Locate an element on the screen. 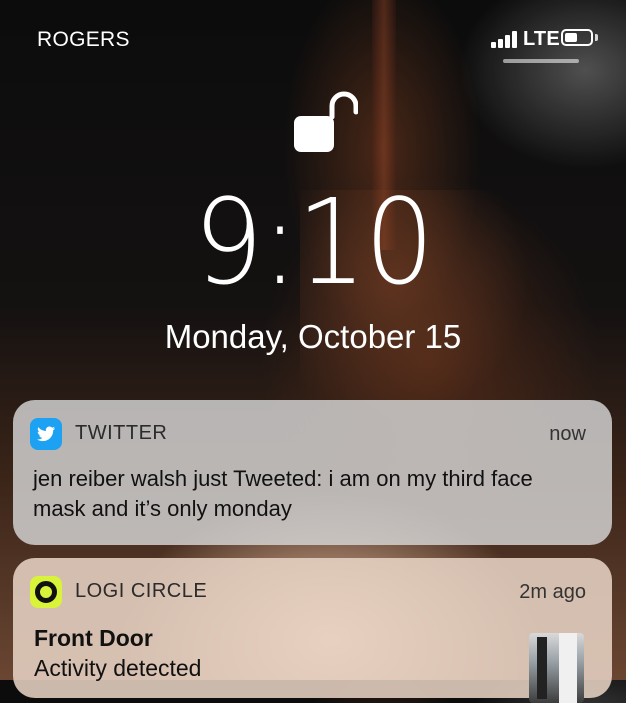  unlock-icon is located at coordinates (326, 121).